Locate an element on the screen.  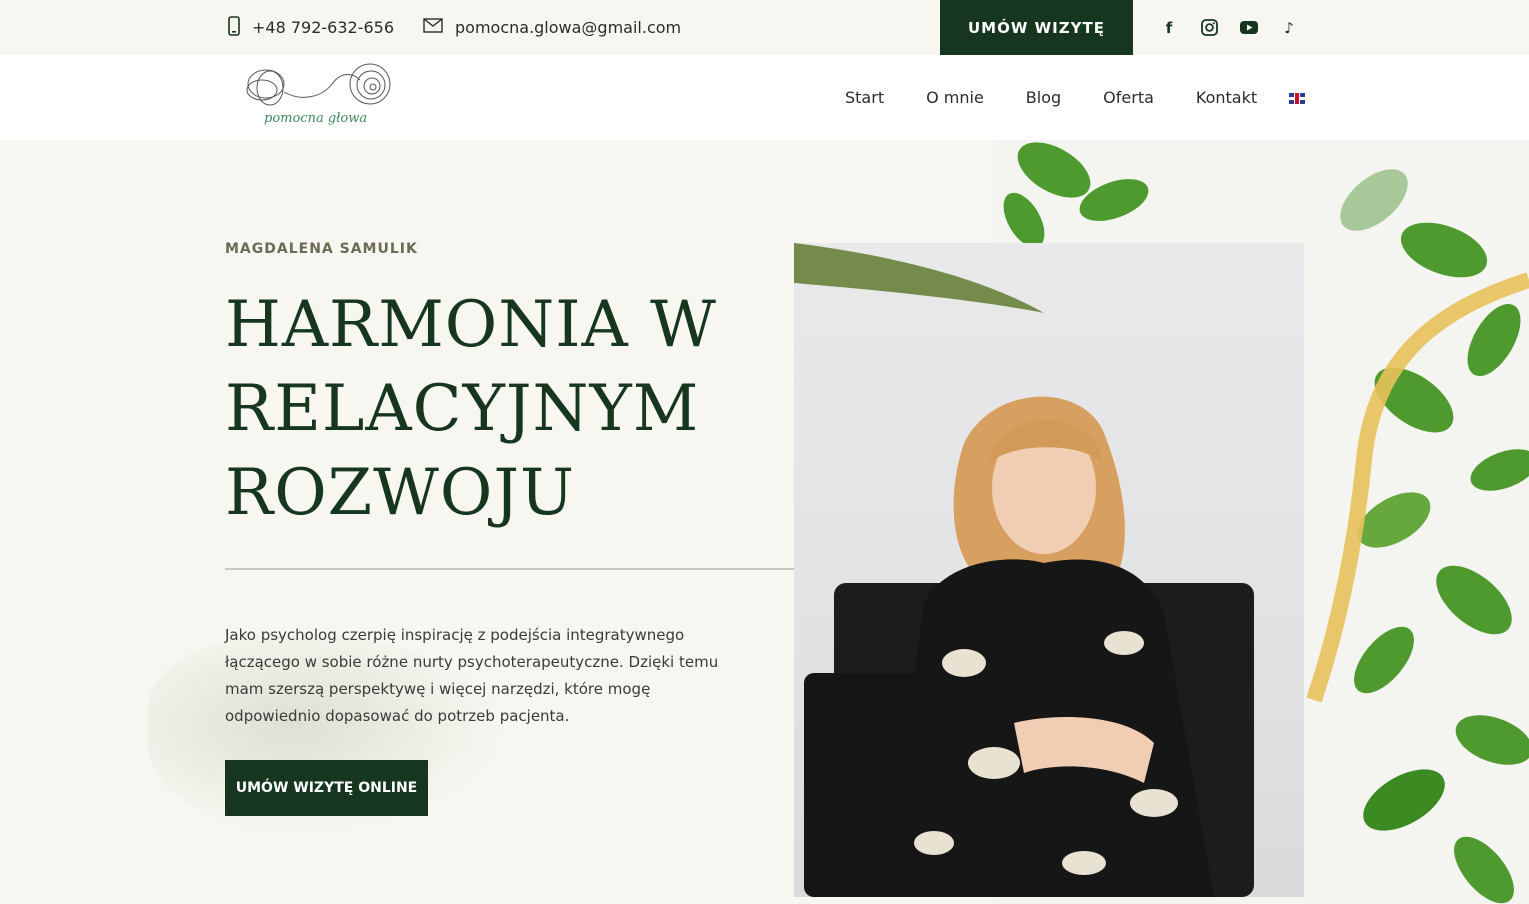
author-name: MAGDALENA SAMULIK is located at coordinates (321, 249).